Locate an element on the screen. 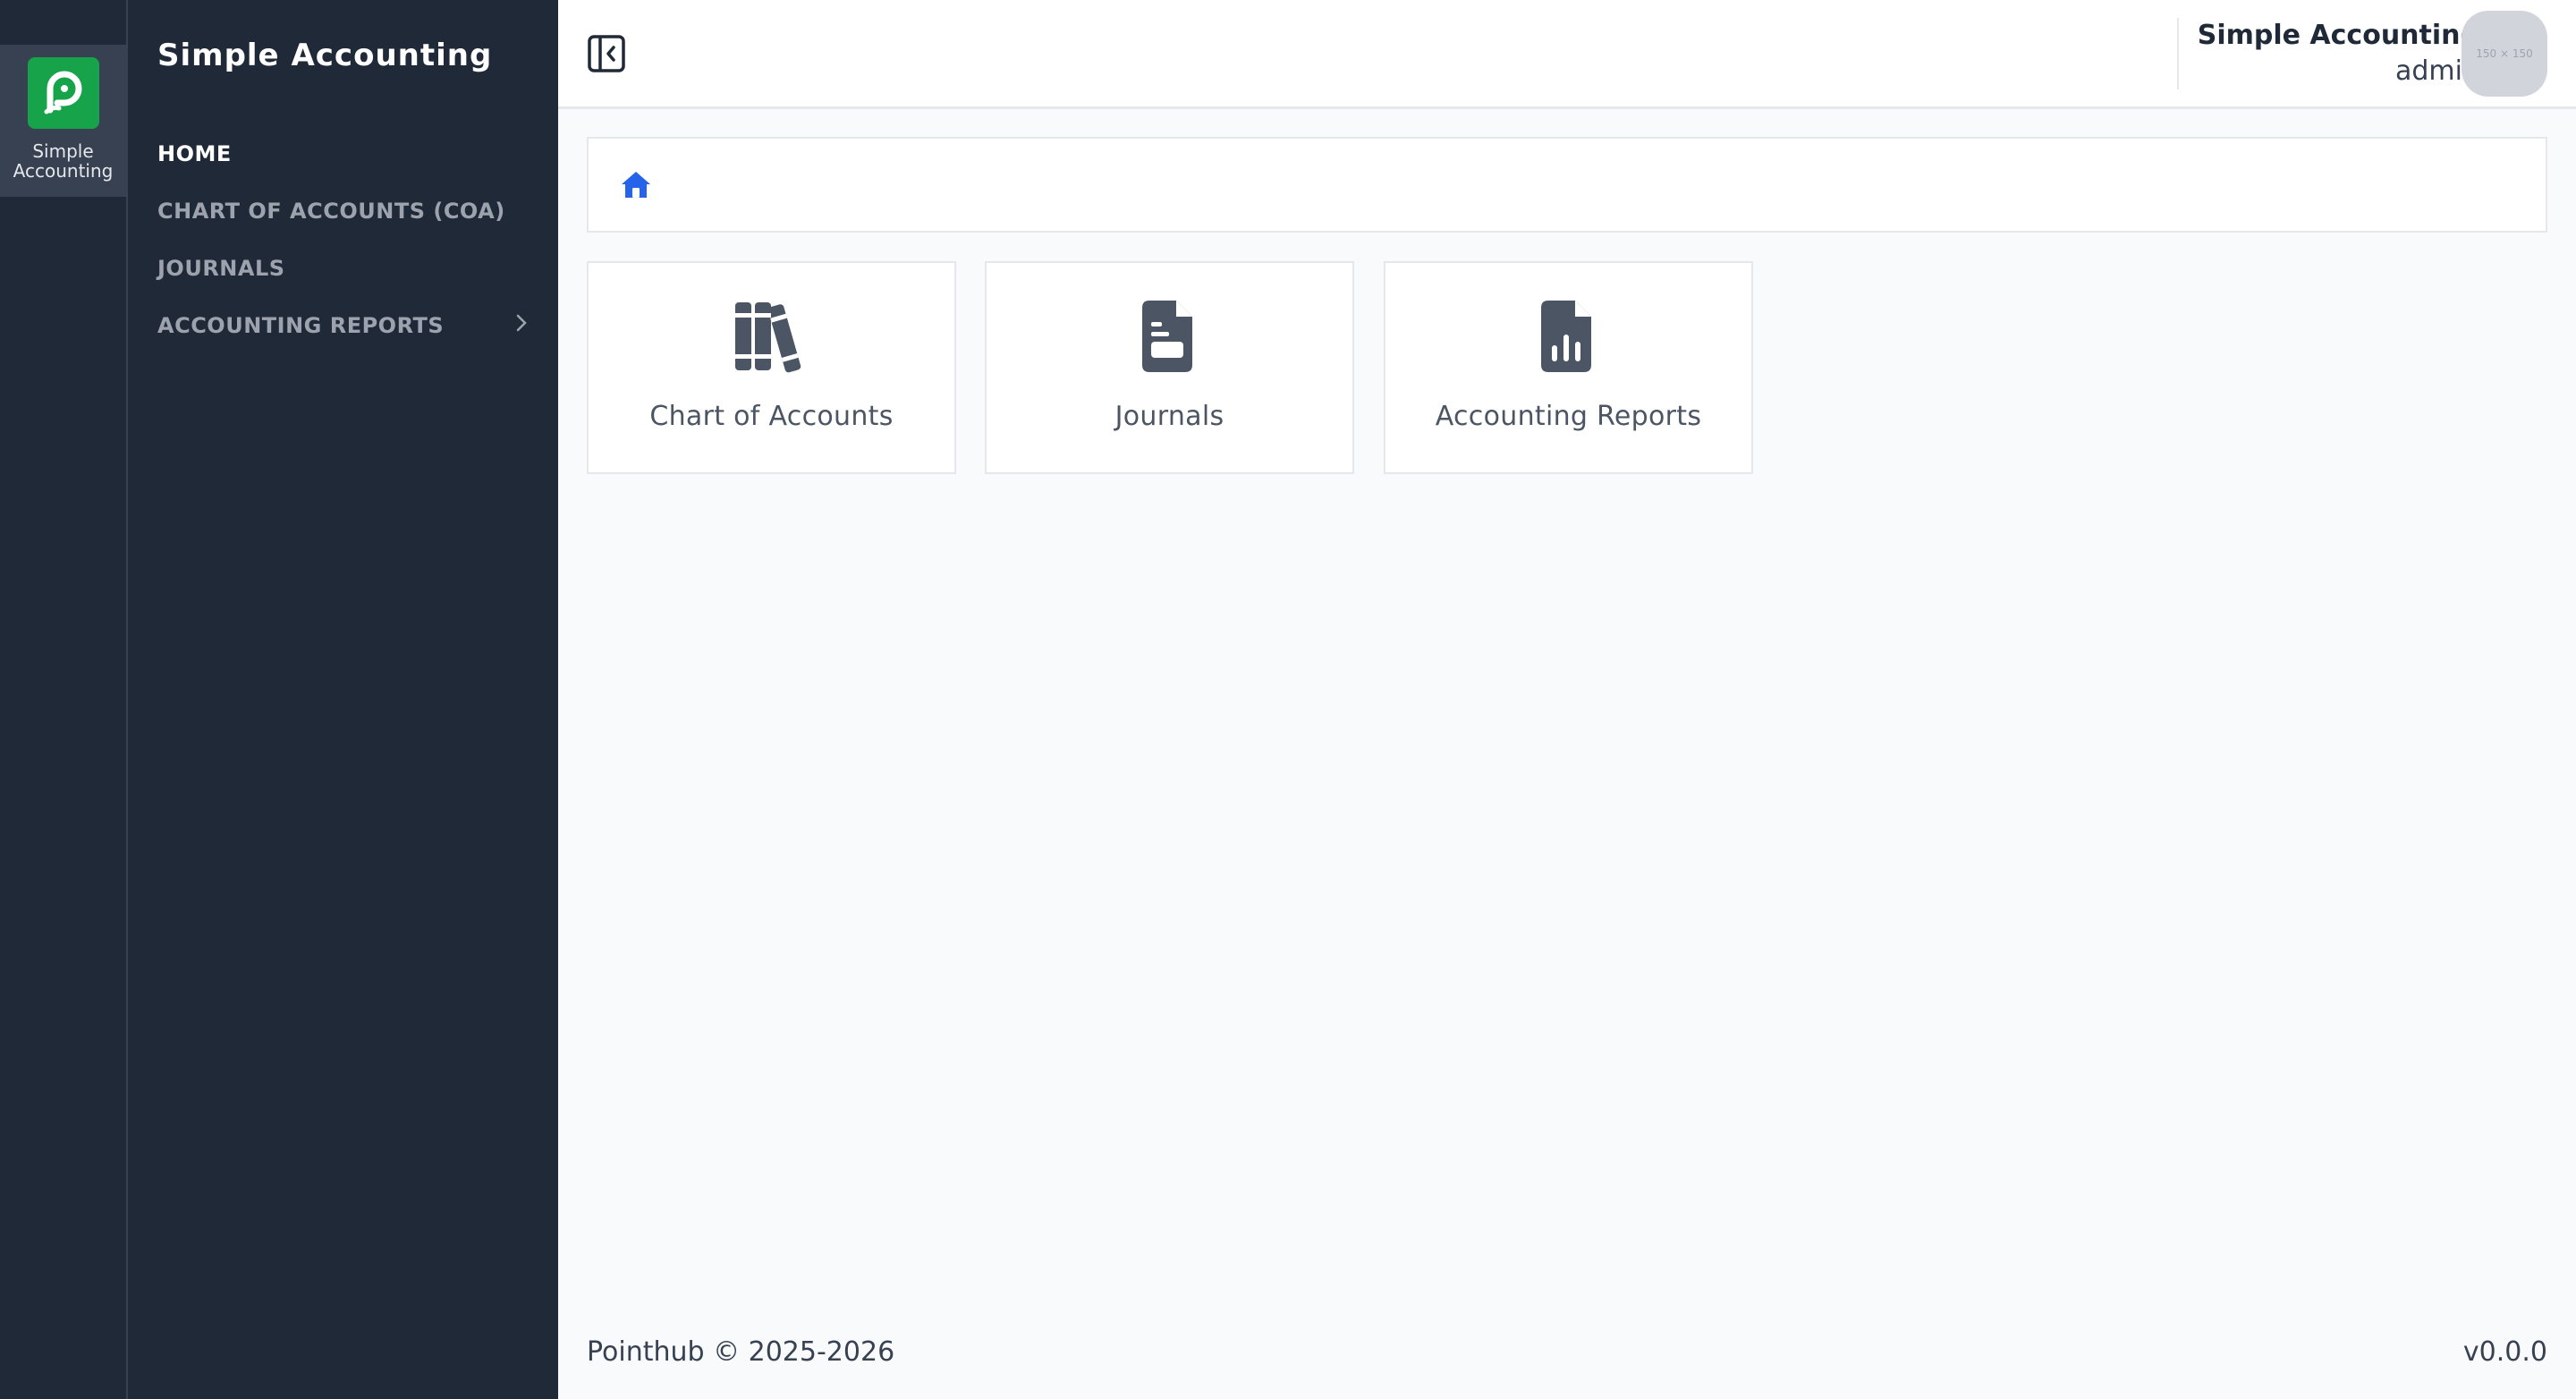 The width and height of the screenshot is (2576, 1399). footer-copyright: Pointhub © 2025-2026 is located at coordinates (741, 1352).